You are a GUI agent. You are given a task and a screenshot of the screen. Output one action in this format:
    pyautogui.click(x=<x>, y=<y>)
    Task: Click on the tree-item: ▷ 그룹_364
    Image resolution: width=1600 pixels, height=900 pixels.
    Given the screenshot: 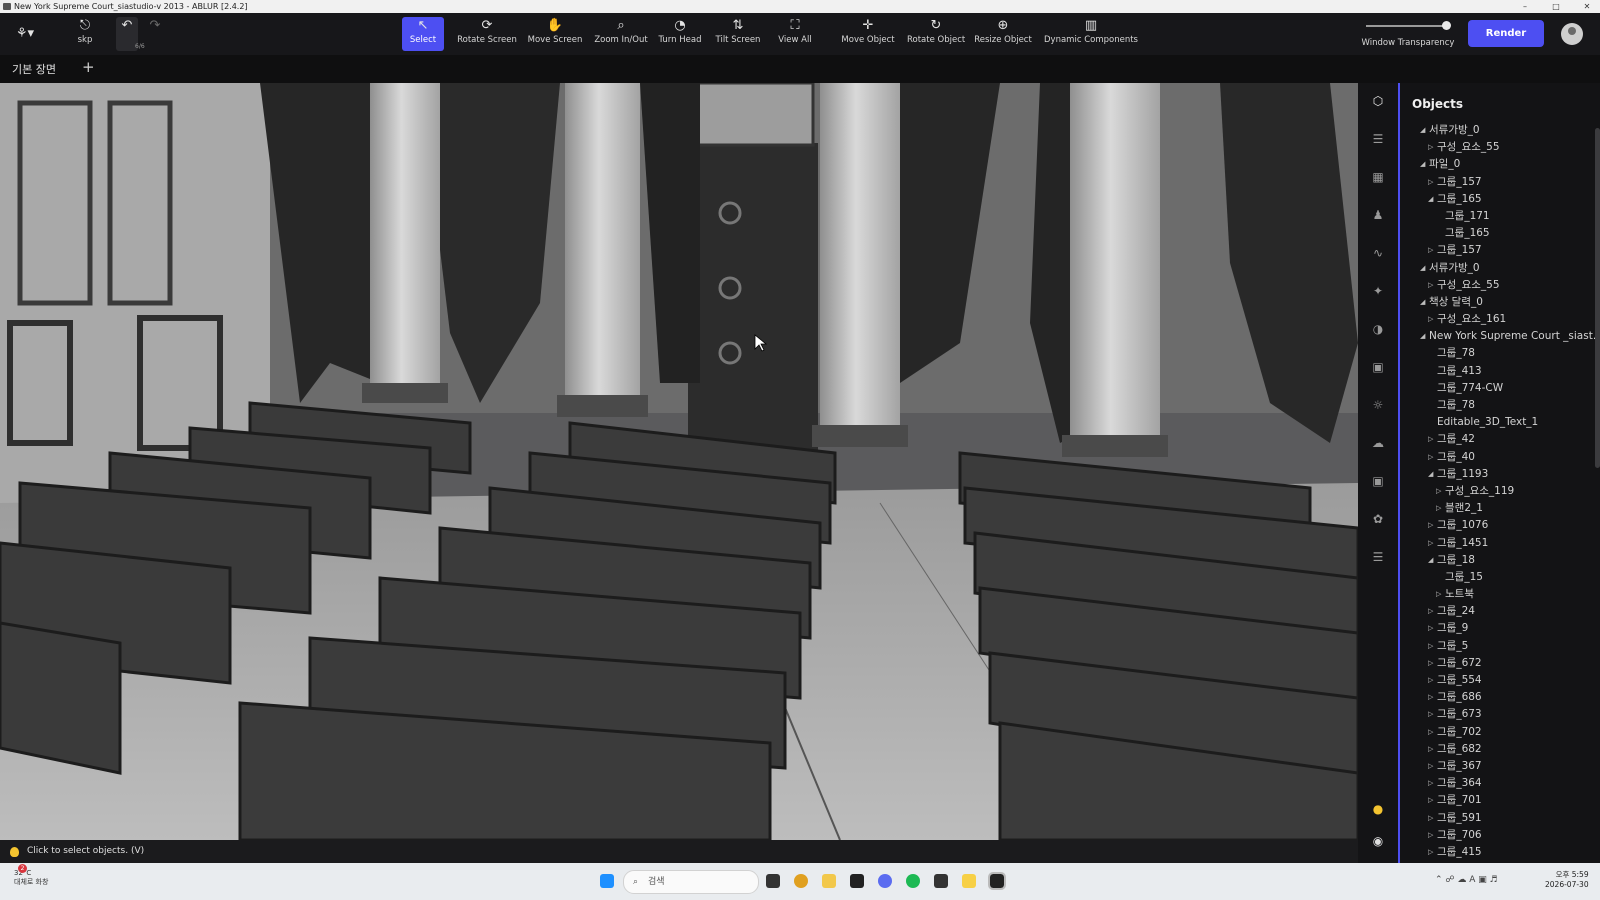 What is the action you would take?
    pyautogui.click(x=1500, y=783)
    